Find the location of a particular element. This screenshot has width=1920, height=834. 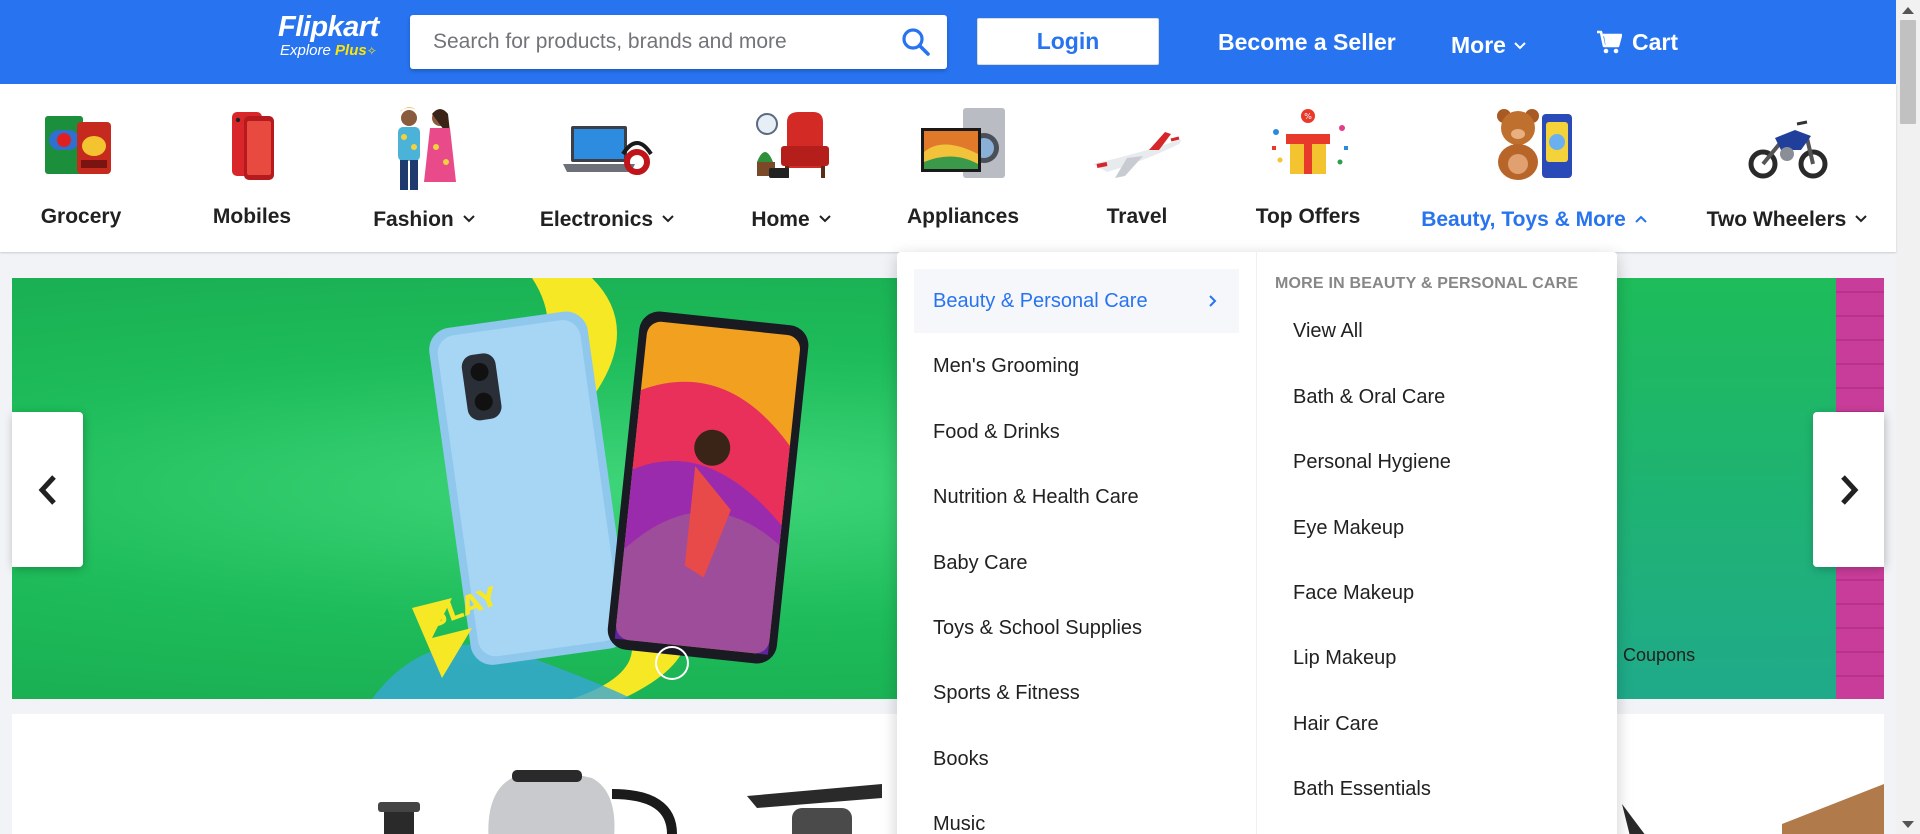

dropdown-item-baby-care: Baby Care is located at coordinates (1076, 563).